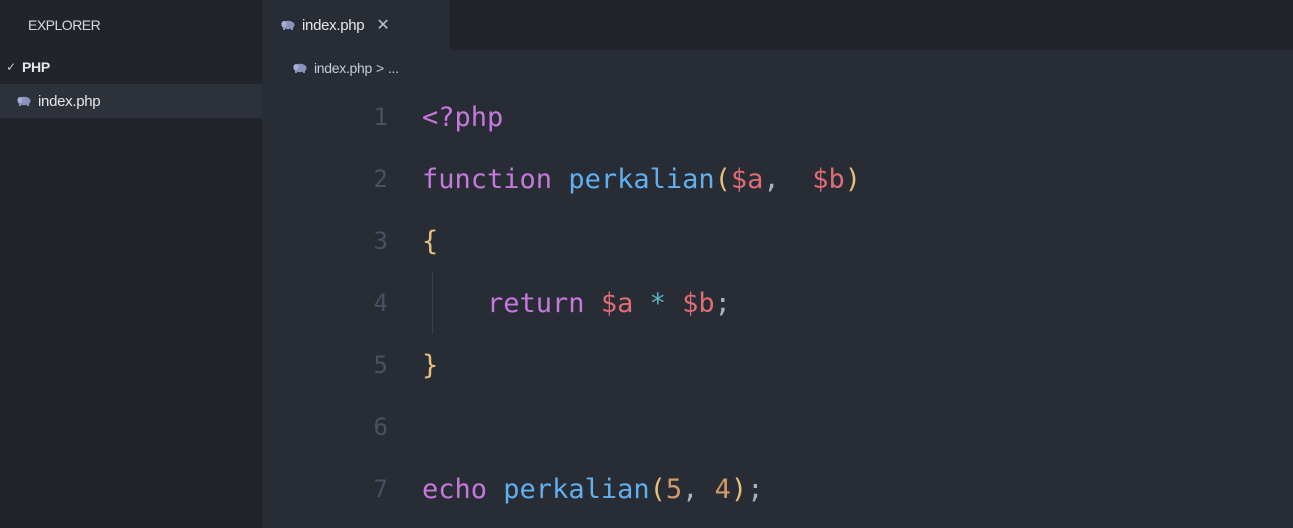 This screenshot has height=528, width=1293. What do you see at coordinates (380, 303) in the screenshot?
I see `line-number: 4` at bounding box center [380, 303].